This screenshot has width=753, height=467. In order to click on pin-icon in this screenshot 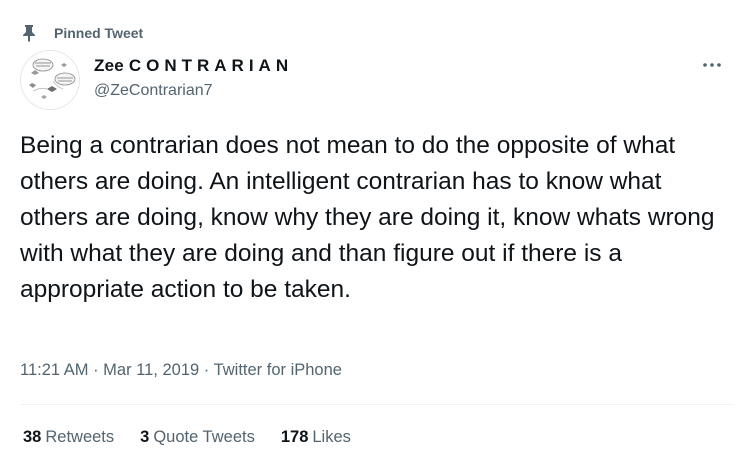, I will do `click(29, 33)`.